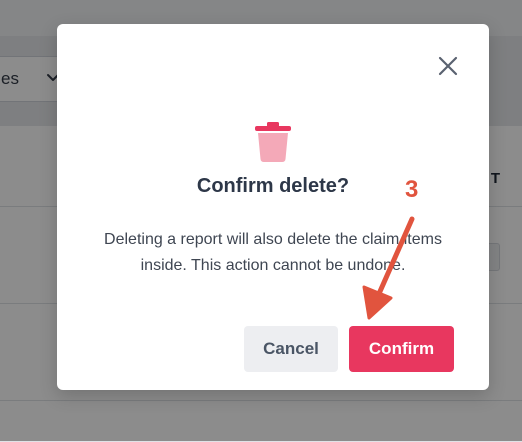  I want to click on confirm-button: Confirm, so click(401, 349).